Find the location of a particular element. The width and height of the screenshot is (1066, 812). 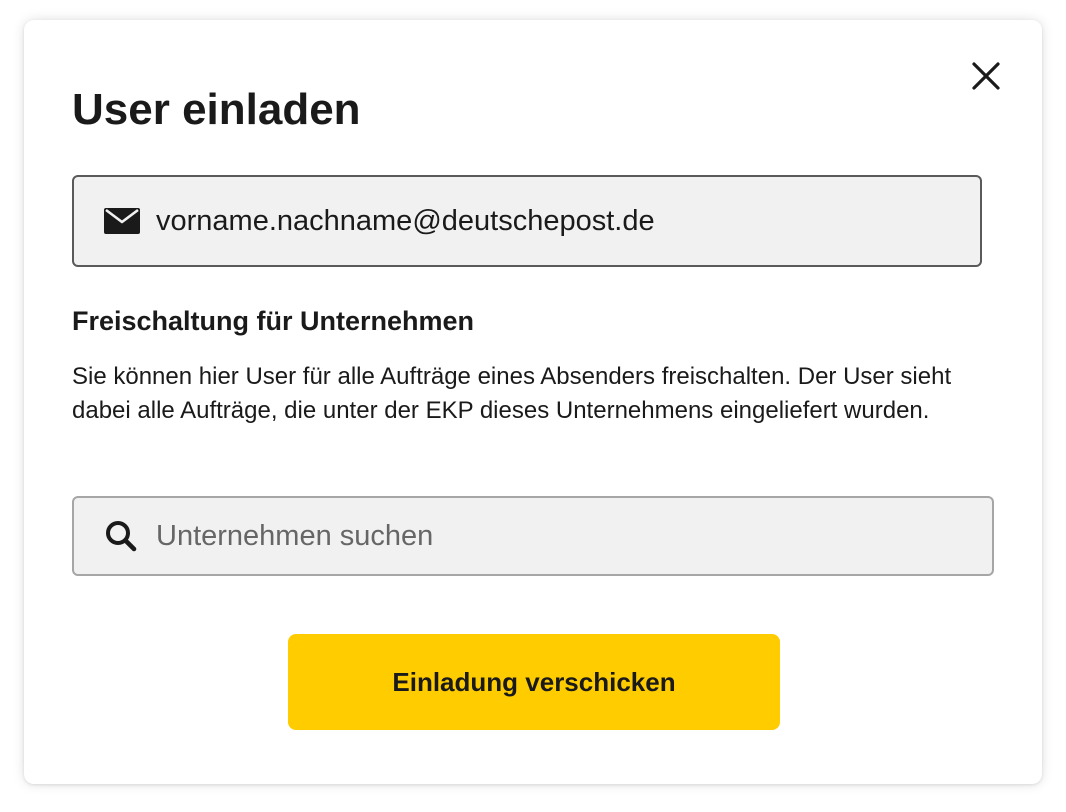

close-icon is located at coordinates (986, 76).